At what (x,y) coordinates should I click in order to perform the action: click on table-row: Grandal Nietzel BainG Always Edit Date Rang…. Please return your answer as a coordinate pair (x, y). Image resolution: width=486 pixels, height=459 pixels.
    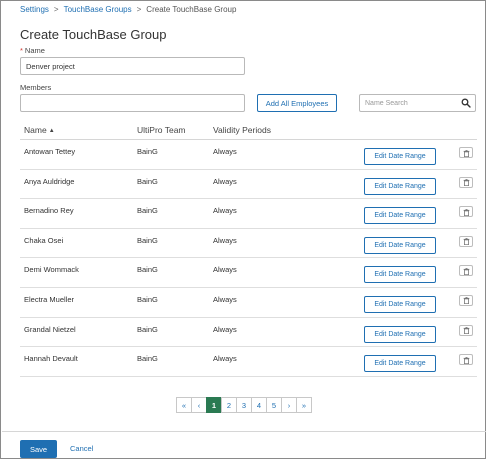
    Looking at the image, I should click on (248, 333).